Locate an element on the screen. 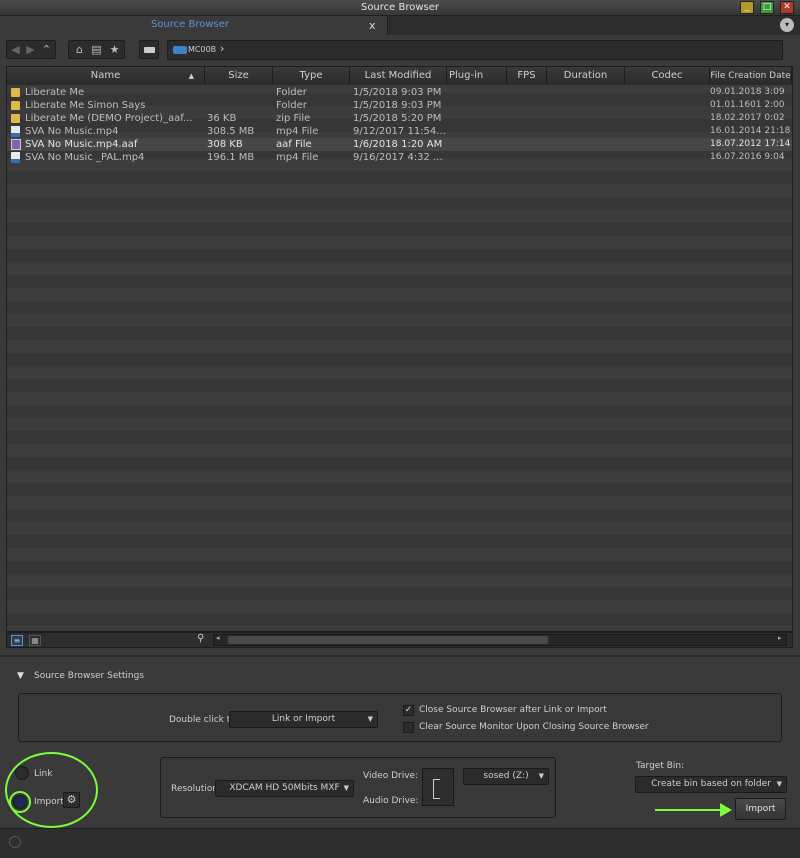  resolution-label: Resolution: is located at coordinates (196, 789).